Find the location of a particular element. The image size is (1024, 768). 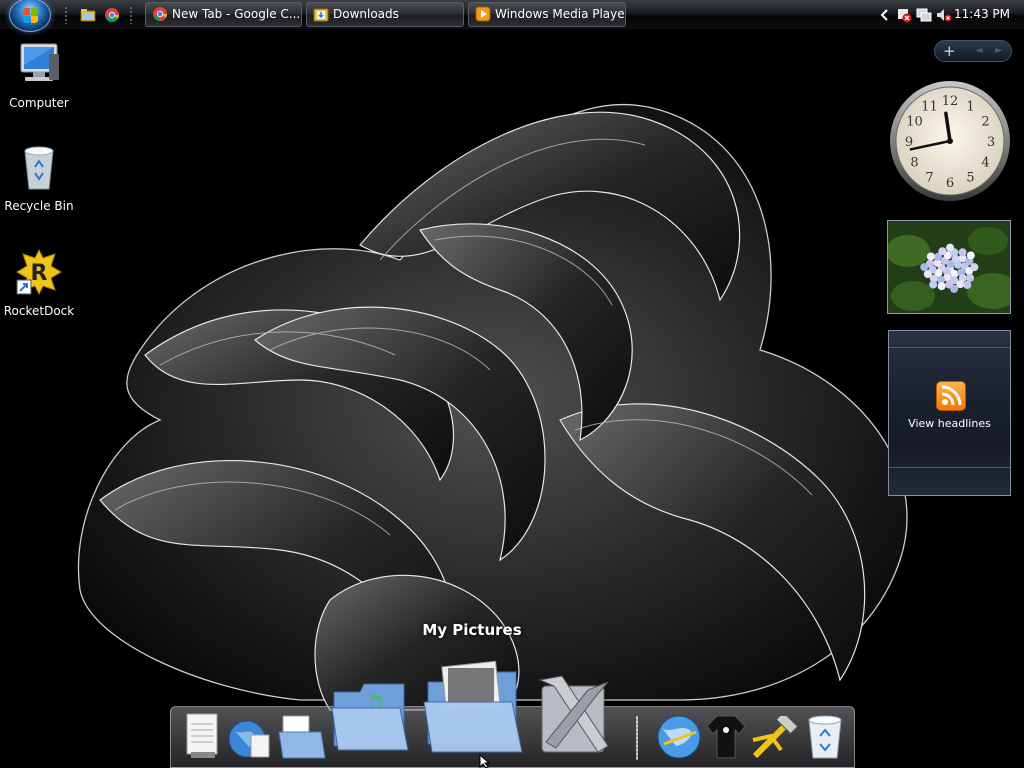

windows-logo-icon is located at coordinates (31, 15).